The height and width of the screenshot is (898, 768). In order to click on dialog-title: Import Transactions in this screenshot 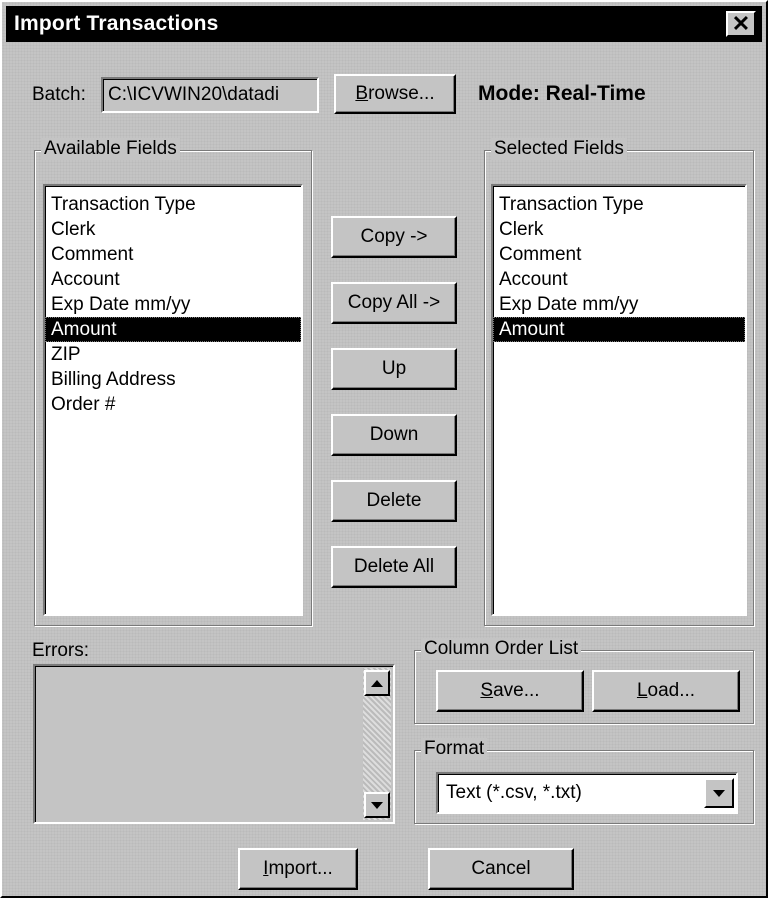, I will do `click(116, 23)`.